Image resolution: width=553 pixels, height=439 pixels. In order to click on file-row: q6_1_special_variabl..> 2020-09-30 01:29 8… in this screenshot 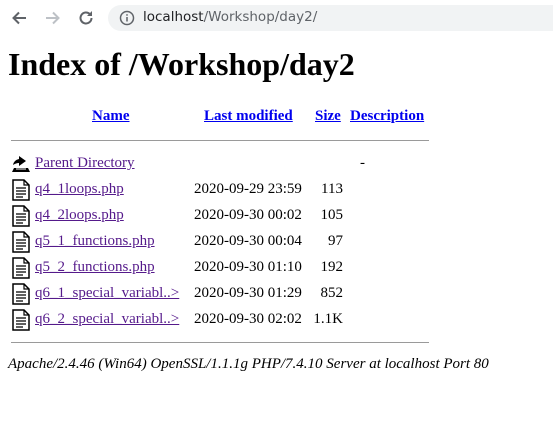, I will do `click(228, 295)`.